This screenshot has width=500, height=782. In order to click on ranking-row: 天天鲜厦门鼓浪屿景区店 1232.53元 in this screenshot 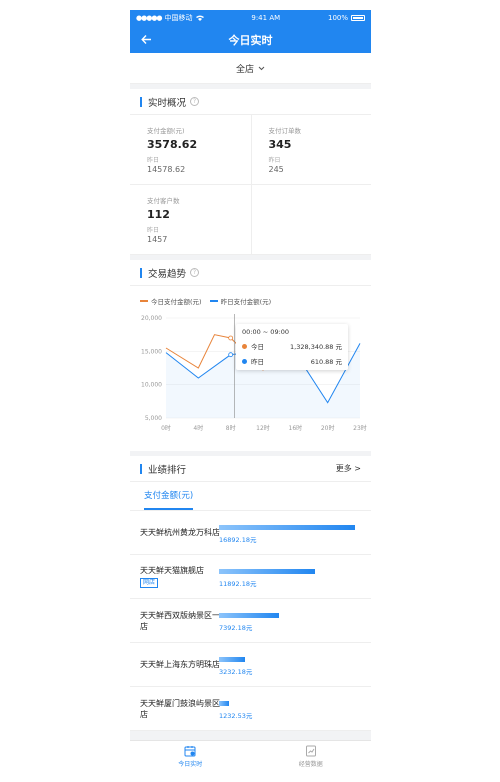, I will do `click(250, 709)`.